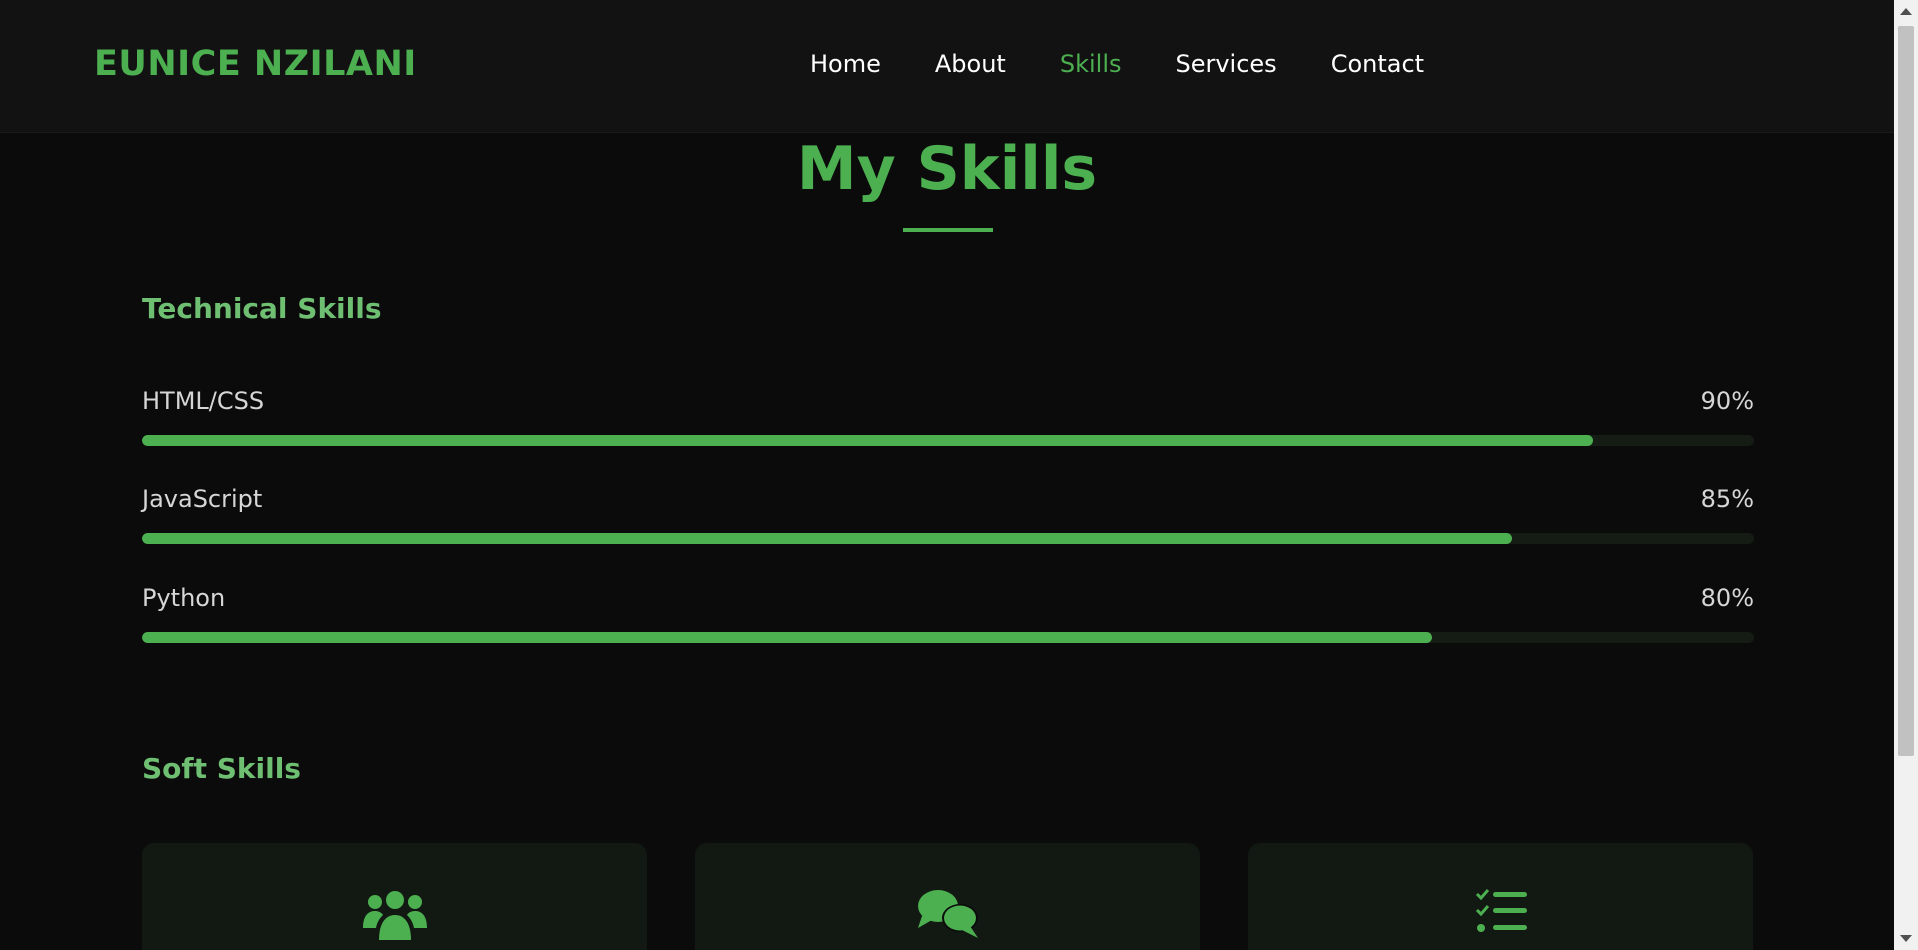  What do you see at coordinates (255, 64) in the screenshot?
I see `brand-logo: EUNICE NZILANI` at bounding box center [255, 64].